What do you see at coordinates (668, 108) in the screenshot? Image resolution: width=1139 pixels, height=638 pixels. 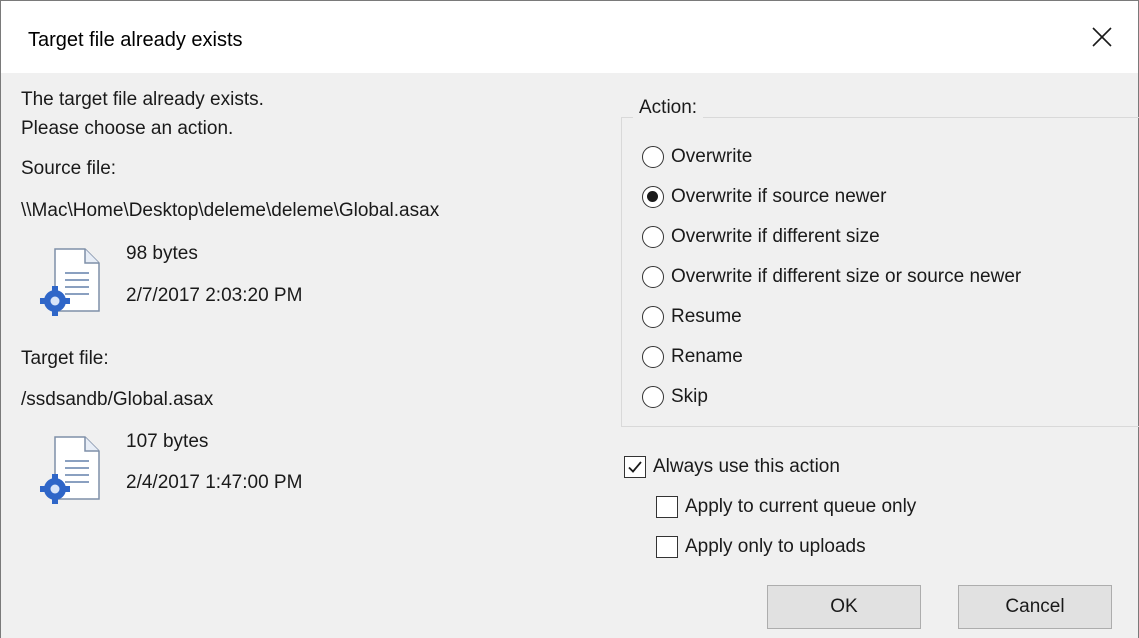 I see `action-group-label: Action:` at bounding box center [668, 108].